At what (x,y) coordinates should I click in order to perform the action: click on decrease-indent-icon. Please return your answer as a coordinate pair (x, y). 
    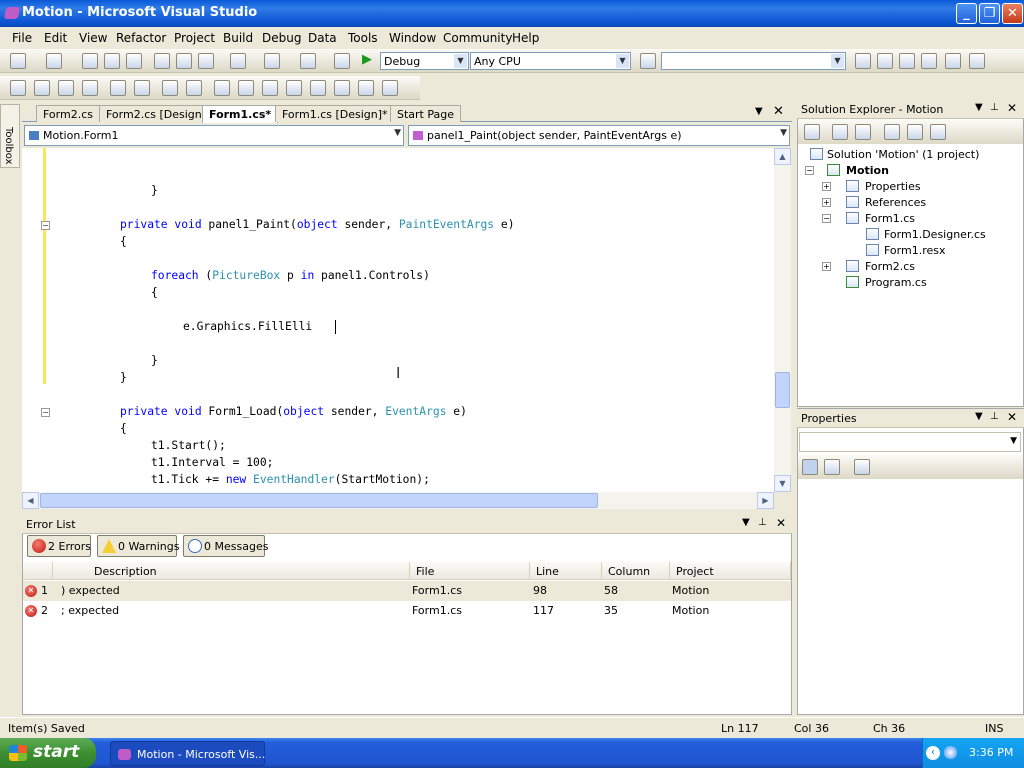
    Looking at the image, I should click on (118, 88).